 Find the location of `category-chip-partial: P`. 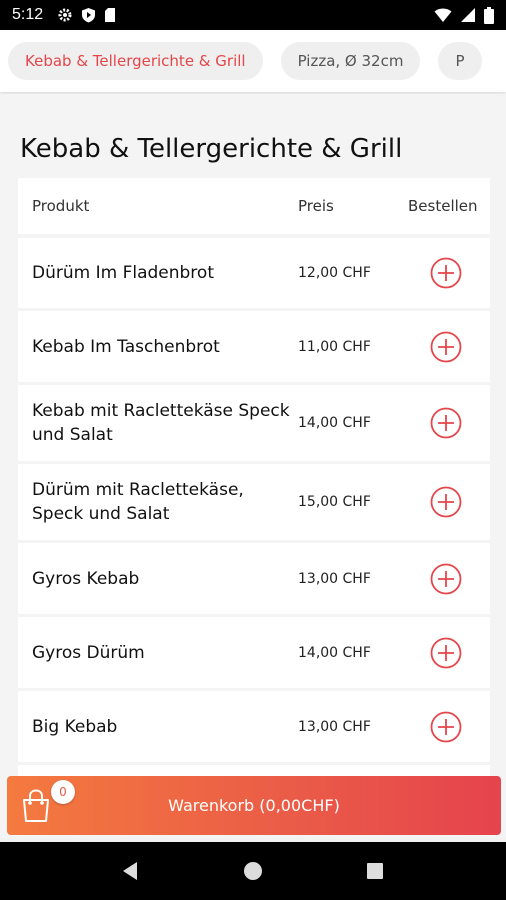

category-chip-partial: P is located at coordinates (460, 61).